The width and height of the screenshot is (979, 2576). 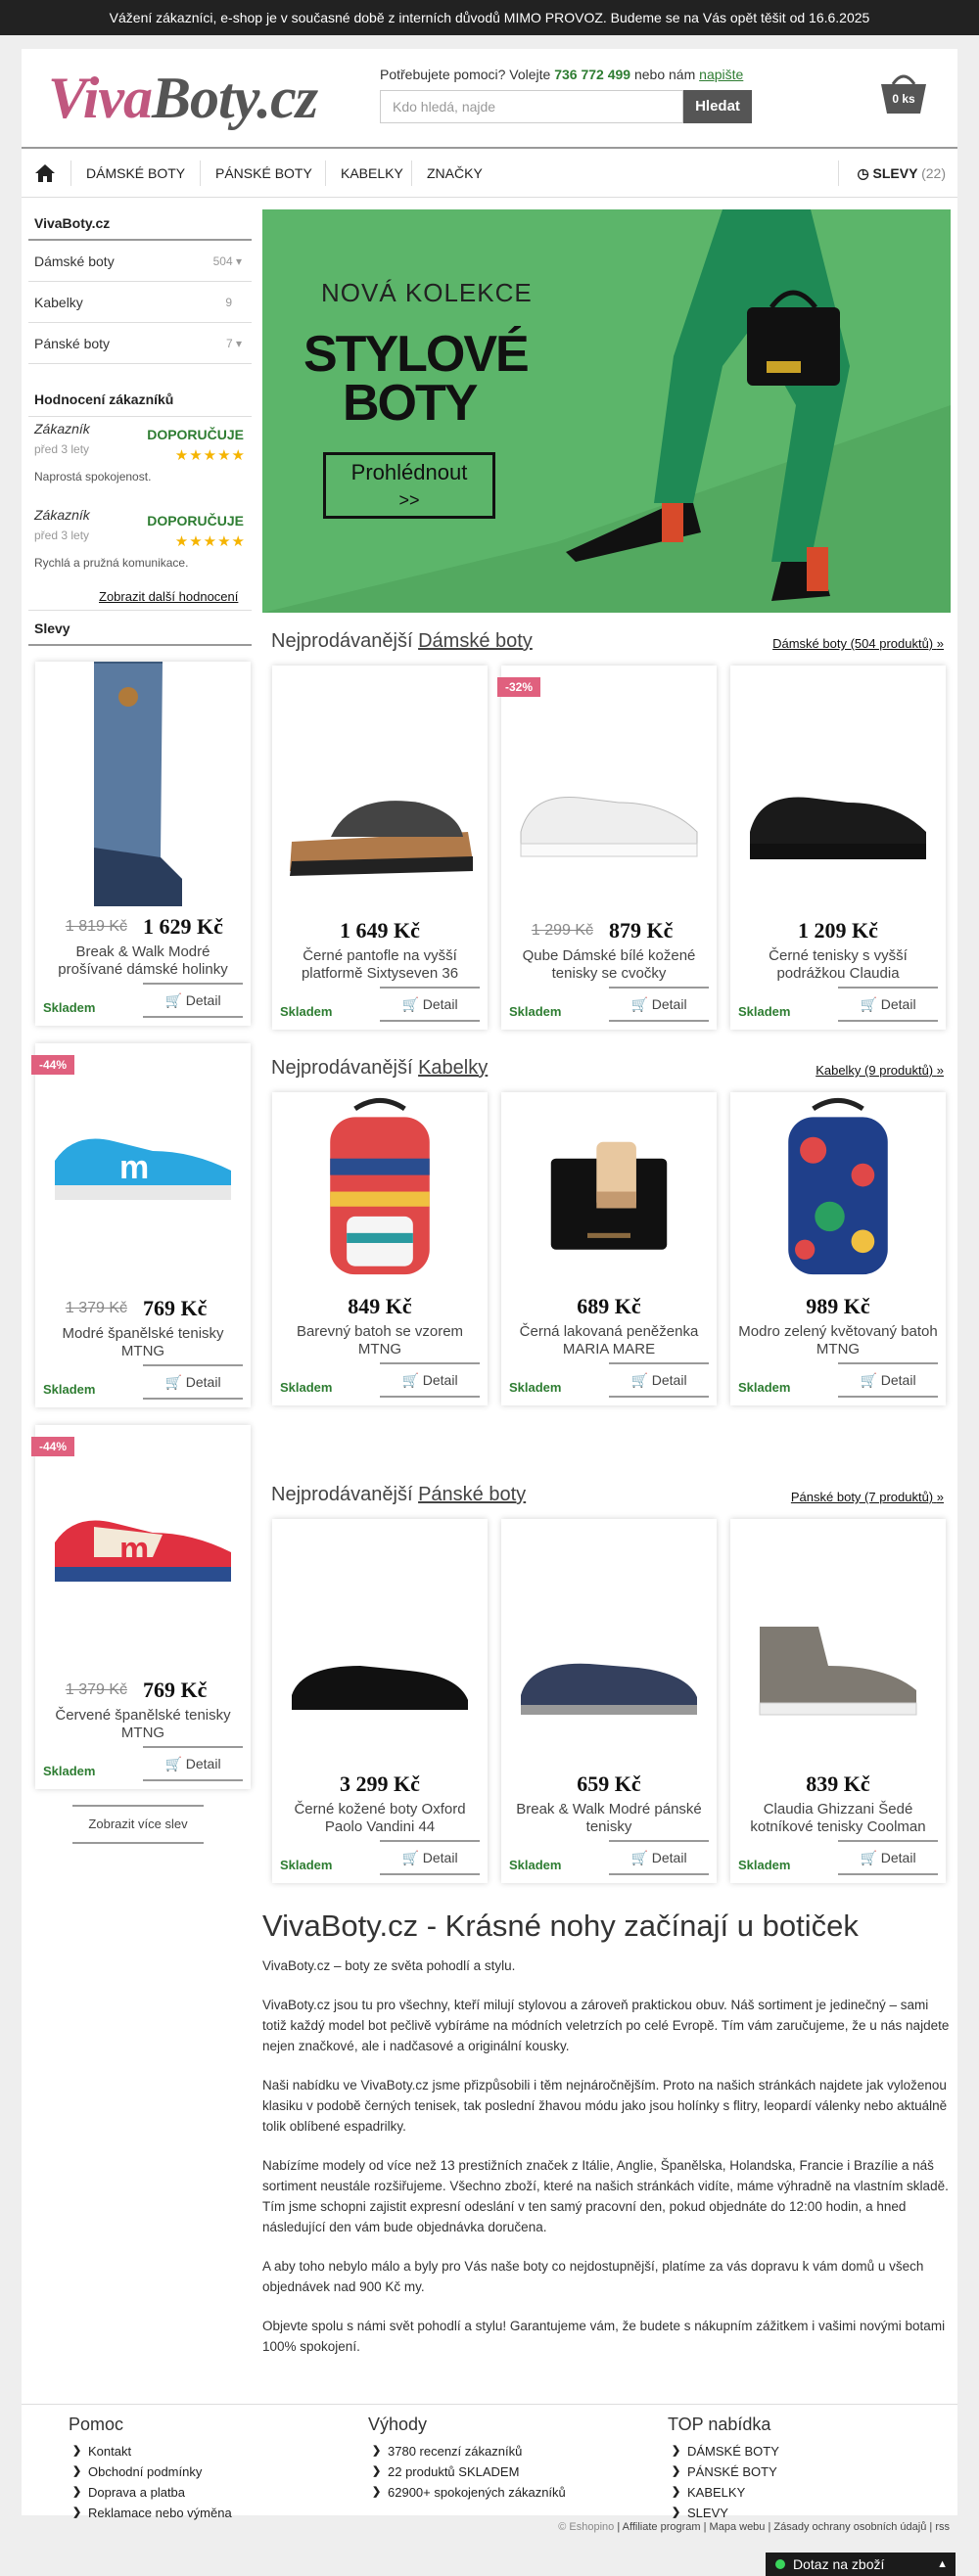 What do you see at coordinates (738, 2527) in the screenshot?
I see `sitemap-link: Mapa webu` at bounding box center [738, 2527].